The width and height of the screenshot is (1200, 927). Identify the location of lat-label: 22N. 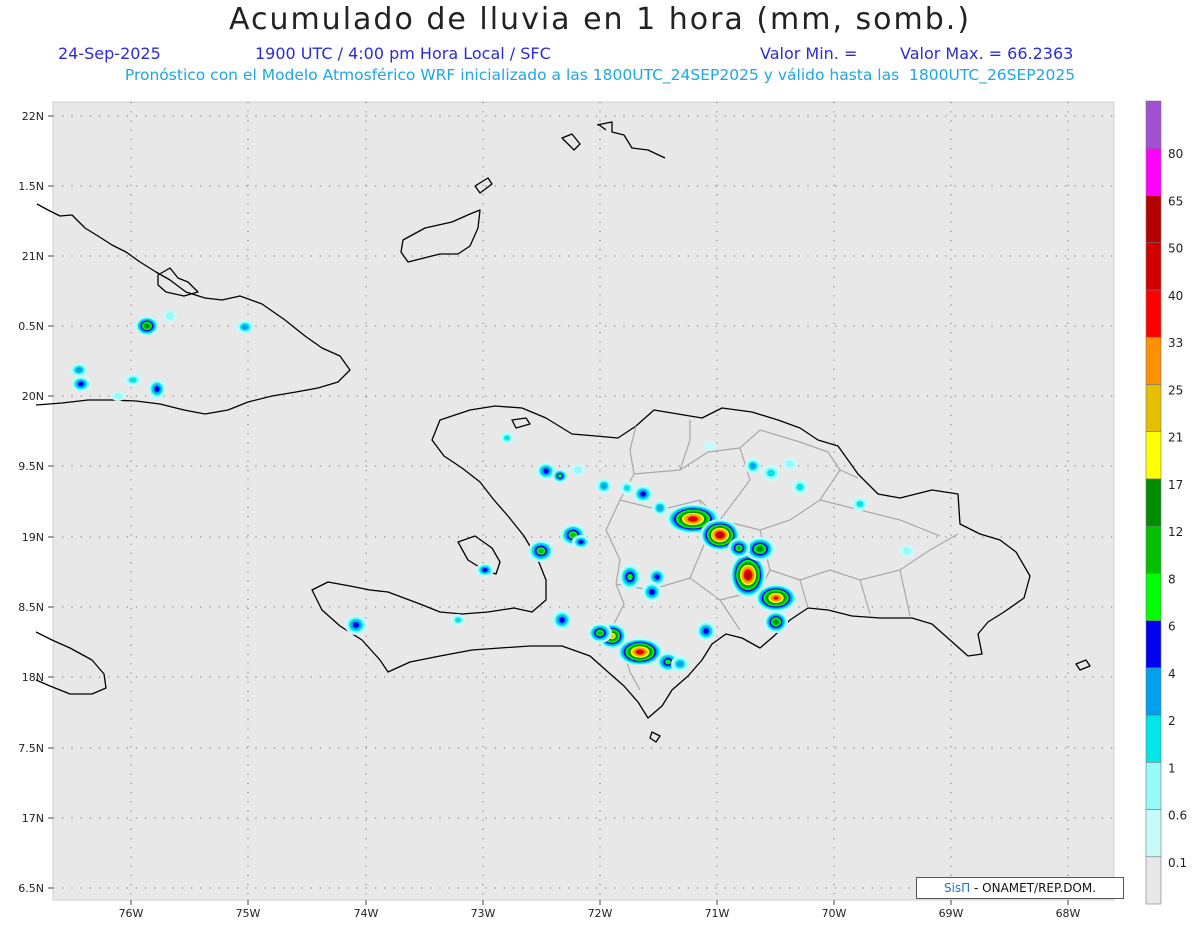
(33, 116).